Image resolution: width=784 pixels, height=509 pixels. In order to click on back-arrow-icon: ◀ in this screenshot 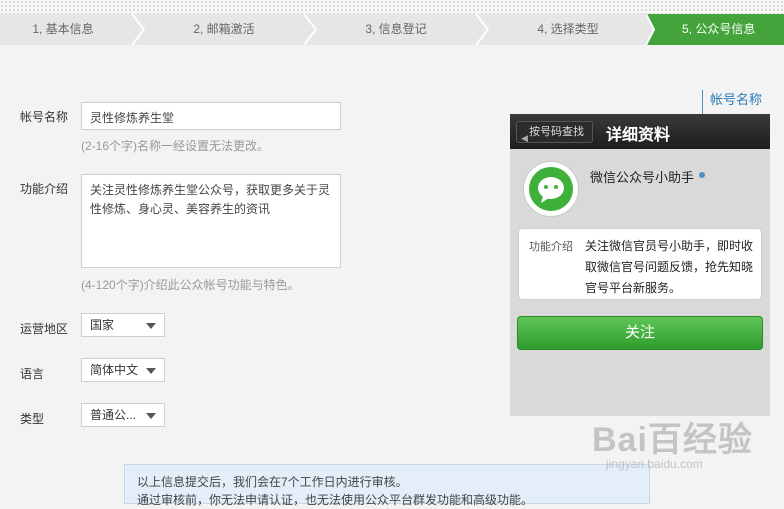, I will do `click(524, 138)`.